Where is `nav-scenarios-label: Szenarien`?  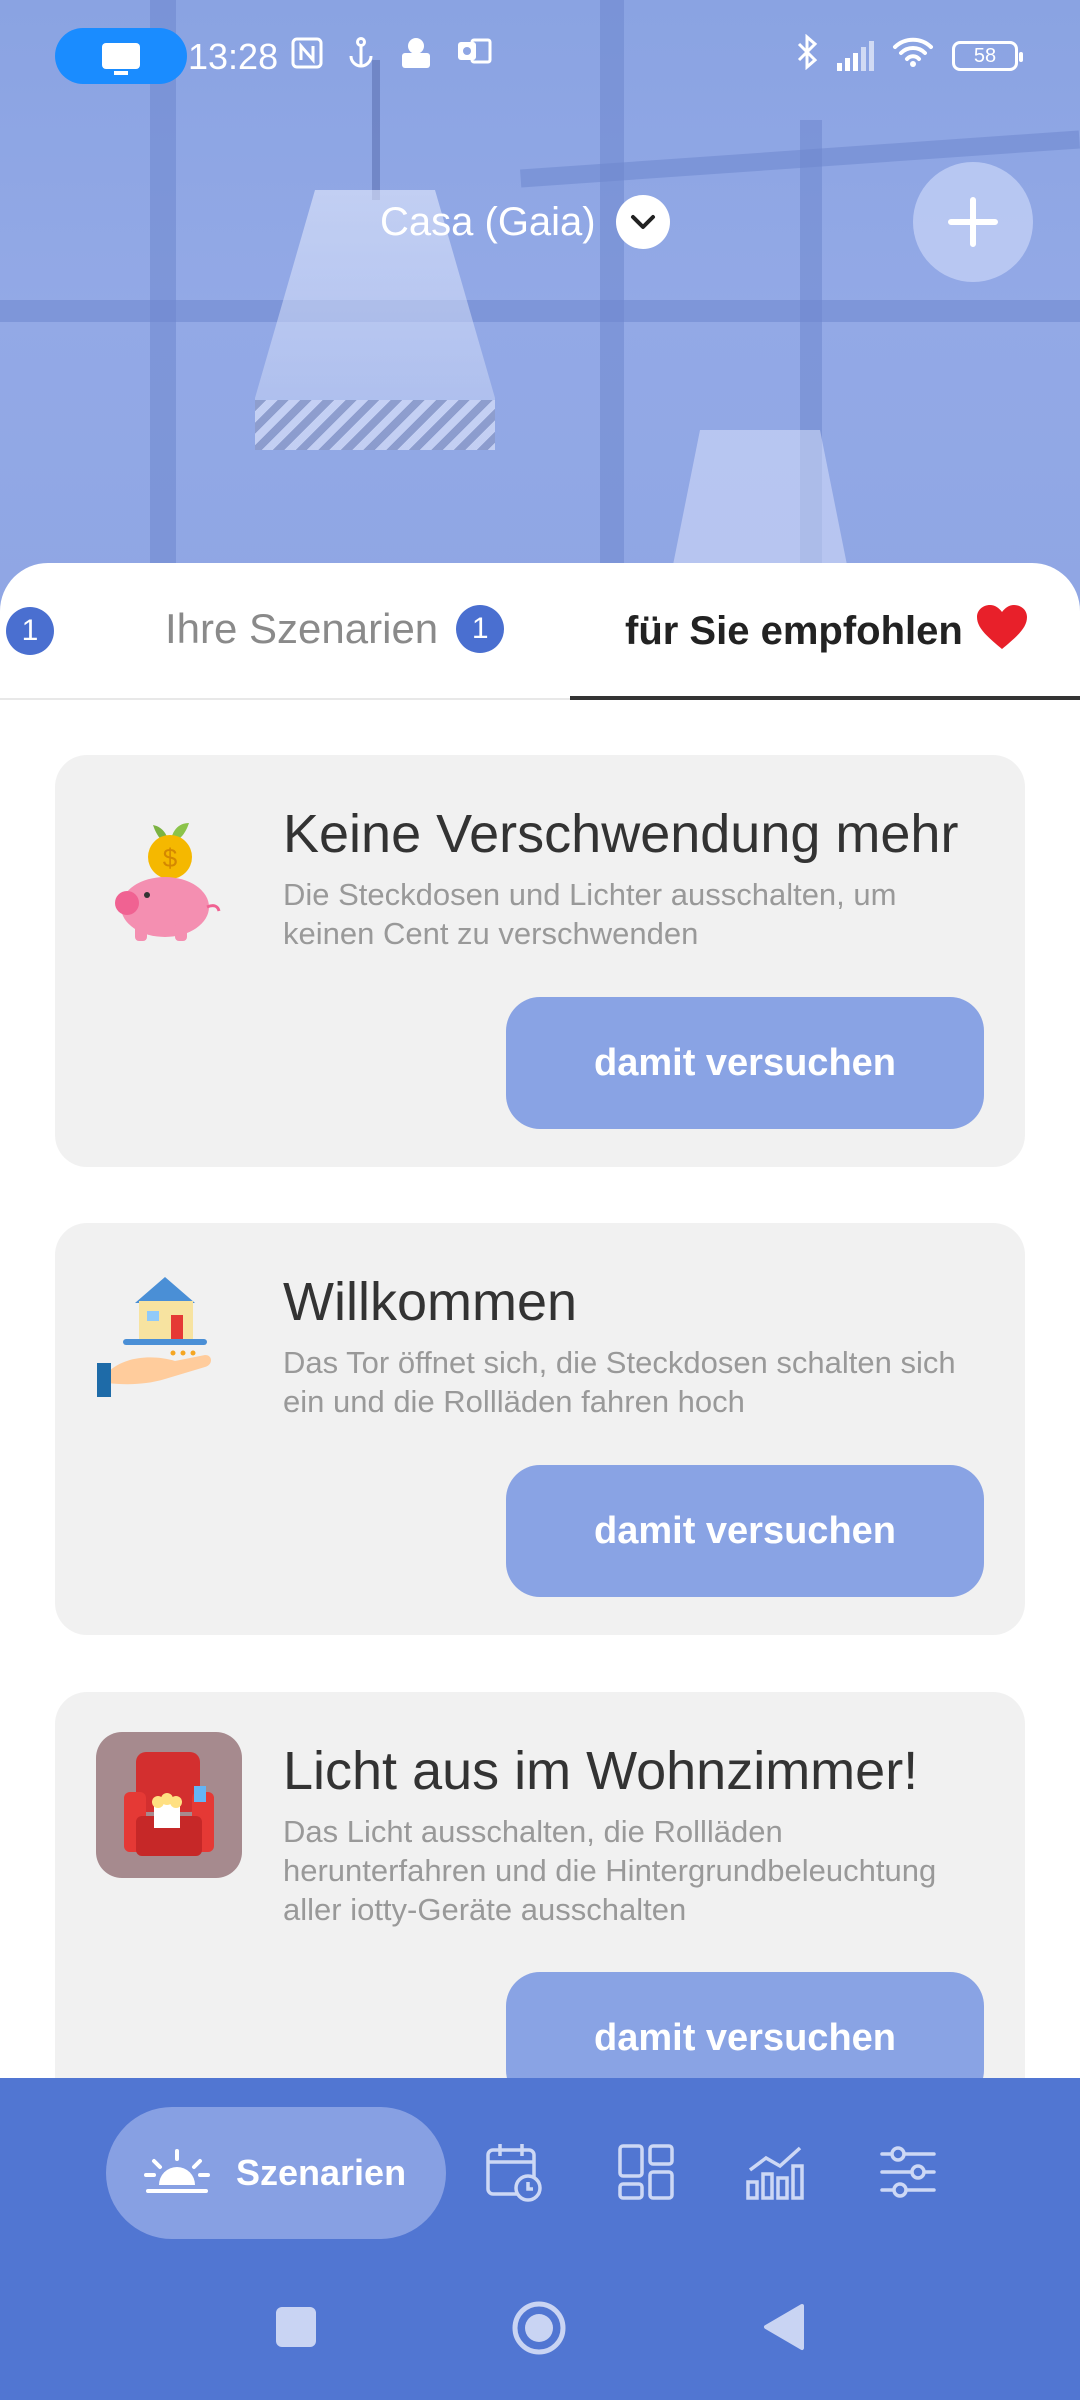
nav-scenarios-label: Szenarien is located at coordinates (321, 2172).